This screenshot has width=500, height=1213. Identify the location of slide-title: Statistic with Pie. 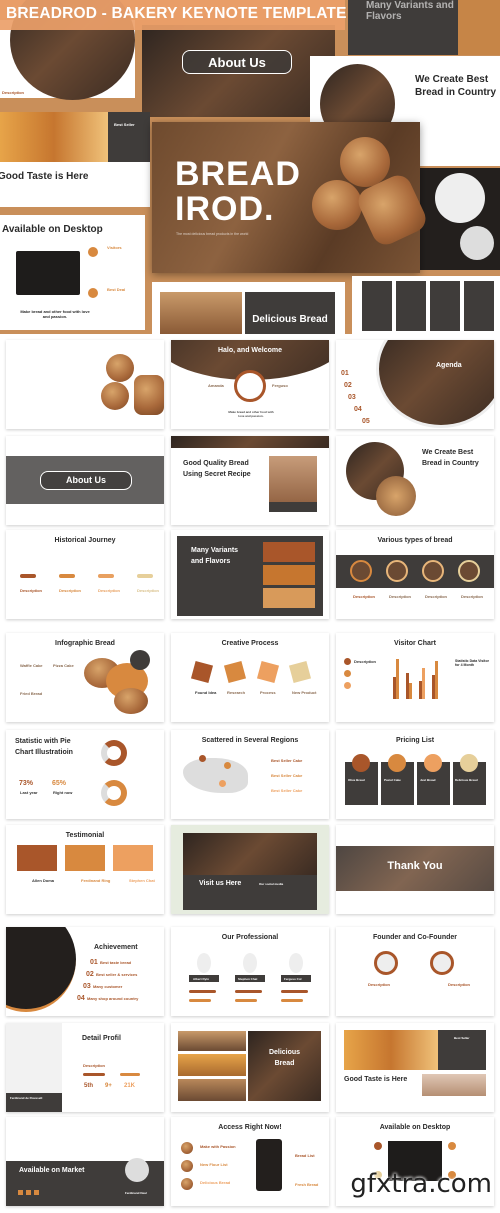
(43, 741).